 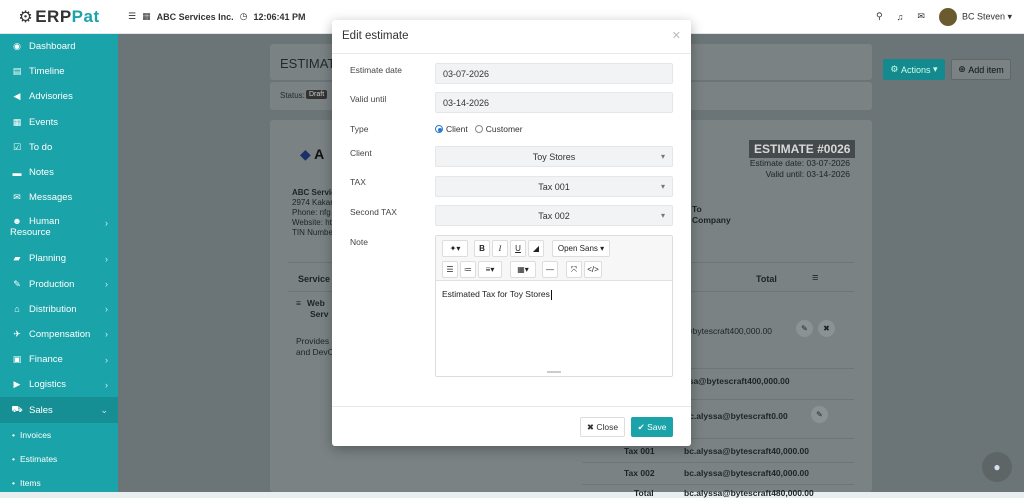 I want to click on underline-button: U, so click(x=518, y=248).